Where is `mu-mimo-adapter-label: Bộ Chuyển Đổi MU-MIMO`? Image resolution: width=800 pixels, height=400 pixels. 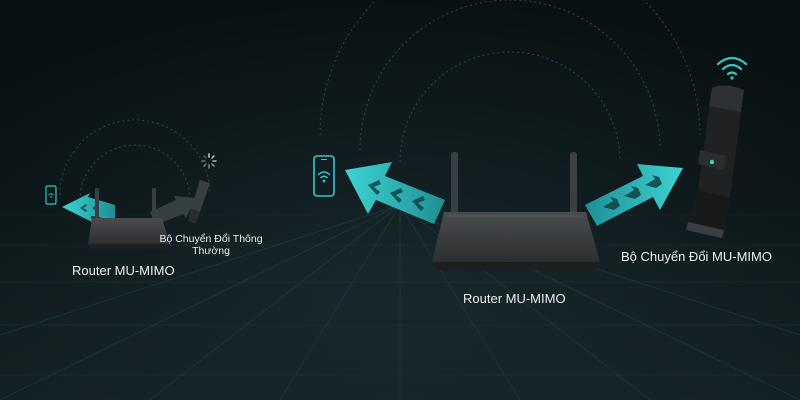 mu-mimo-adapter-label: Bộ Chuyển Đổi MU-MIMO is located at coordinates (696, 256).